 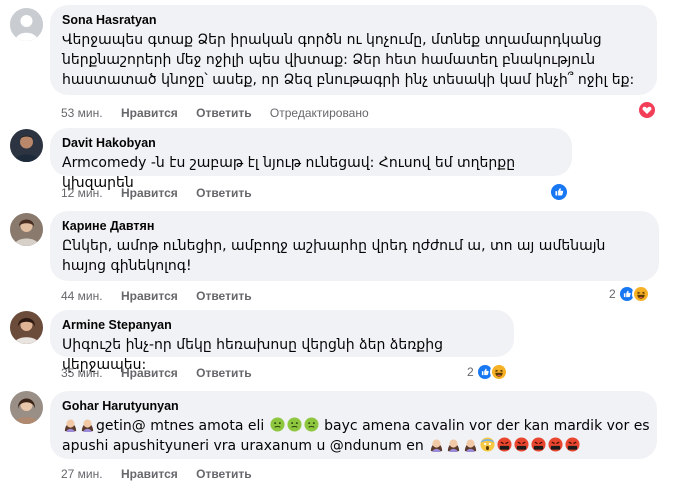 I want to click on love-reaction-icon, so click(x=647, y=110).